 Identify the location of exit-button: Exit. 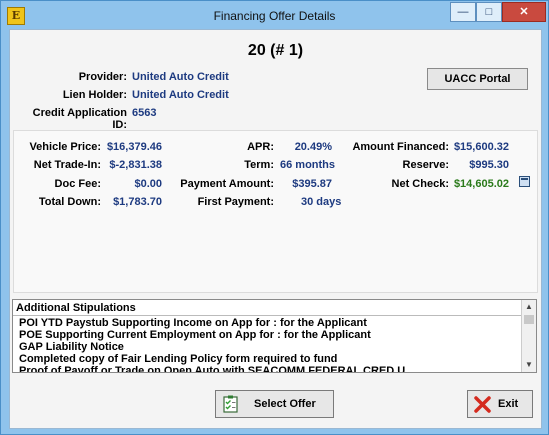
(500, 404).